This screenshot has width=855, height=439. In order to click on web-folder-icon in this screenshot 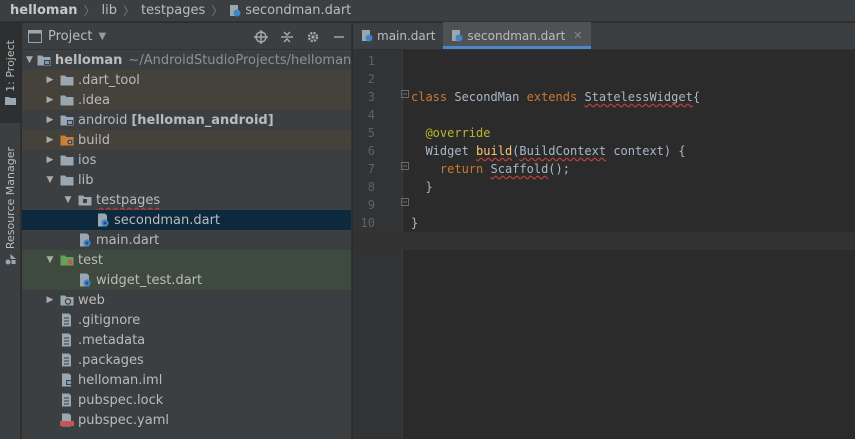, I will do `click(67, 300)`.